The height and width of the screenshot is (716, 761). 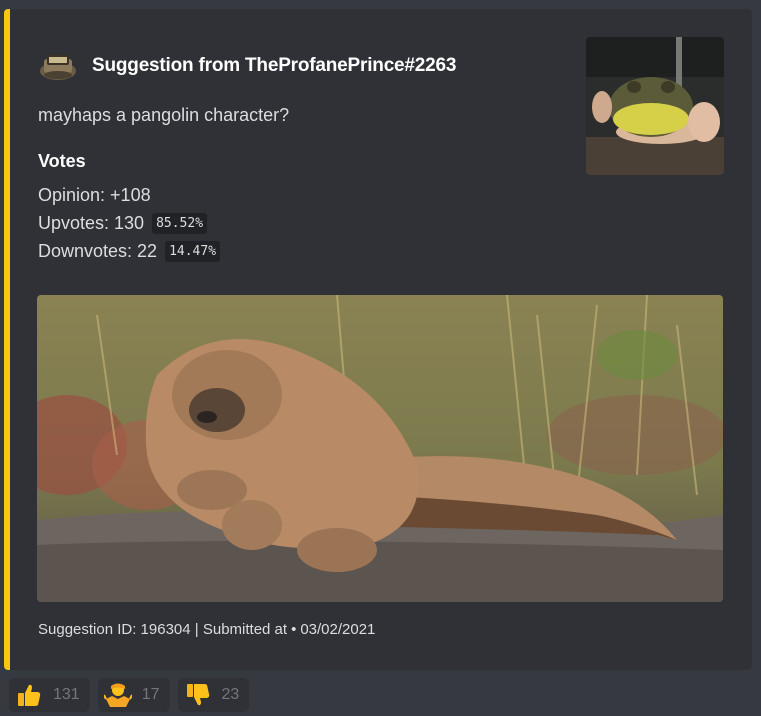 I want to click on thumbs-up-count: 131, so click(x=66, y=694).